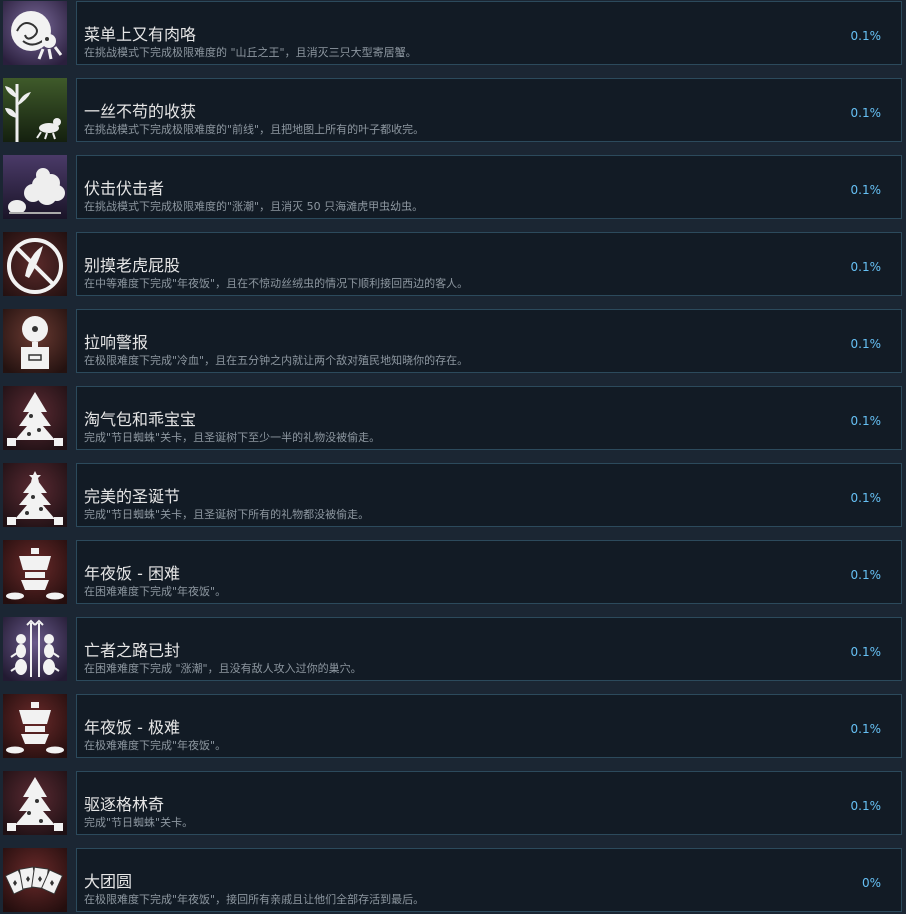 The image size is (906, 914). Describe the element at coordinates (35, 187) in the screenshot. I see `beetle-ambush-icon` at that location.